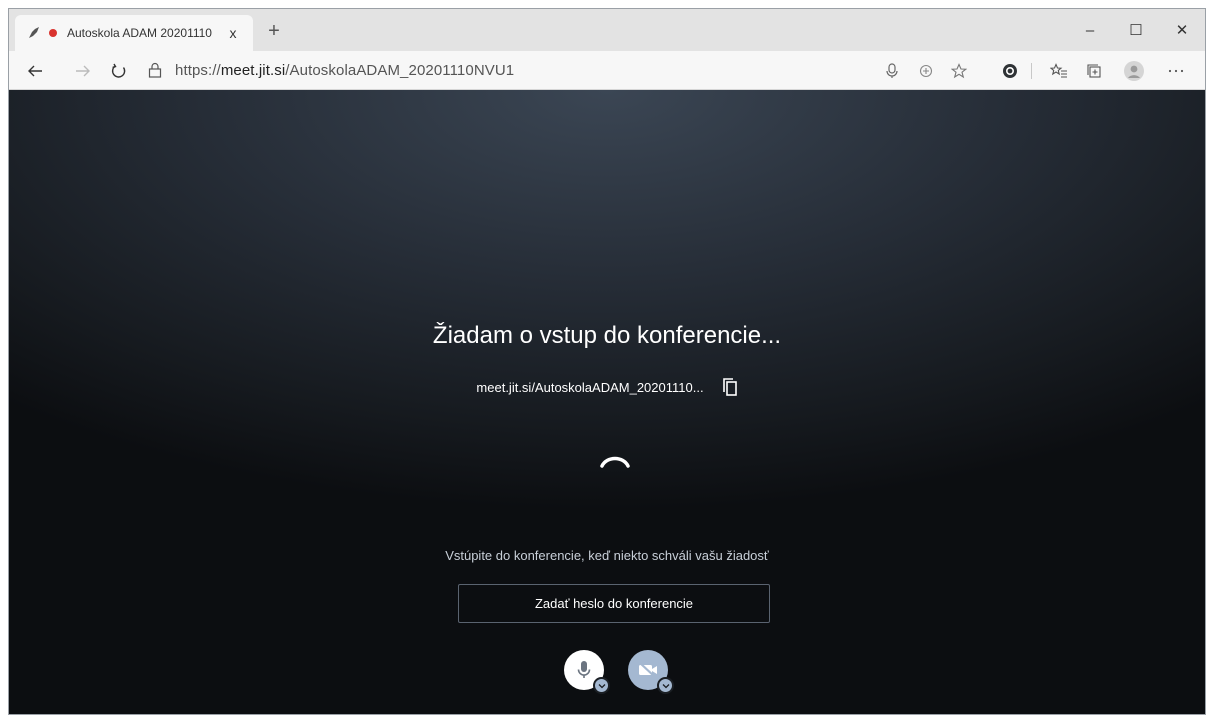 This screenshot has width=1206, height=715. Describe the element at coordinates (1182, 30) in the screenshot. I see `close-window-button: ✕` at that location.